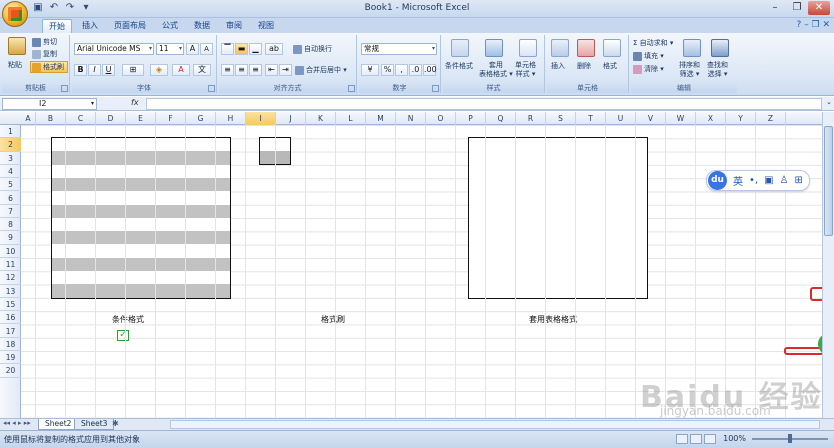 This screenshot has width=834, height=447. Describe the element at coordinates (10, 278) in the screenshot. I see `row-header-12: 12` at that location.